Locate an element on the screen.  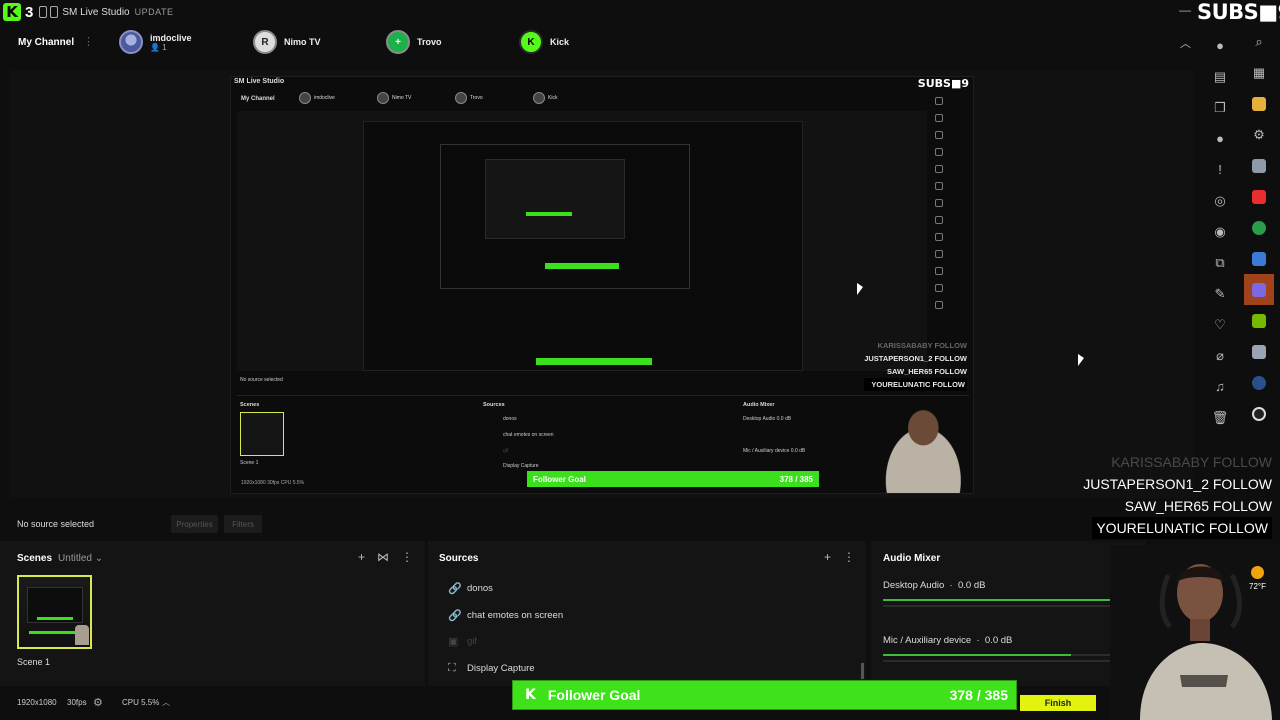
scene-thumbnail is located at coordinates (54, 612).